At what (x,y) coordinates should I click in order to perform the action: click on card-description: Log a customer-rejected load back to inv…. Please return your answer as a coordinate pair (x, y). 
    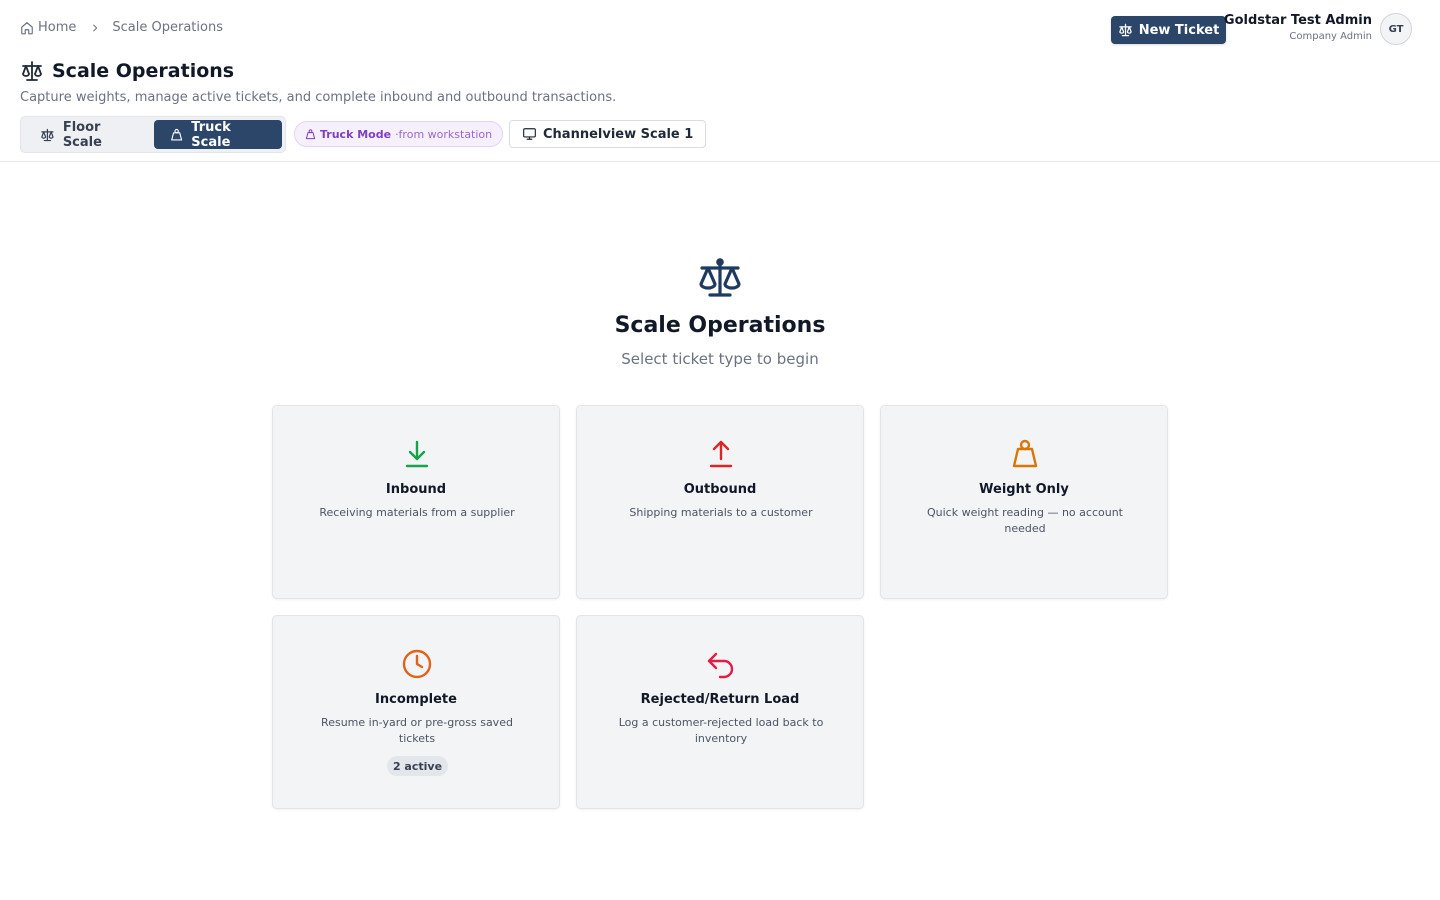
    Looking at the image, I should click on (721, 730).